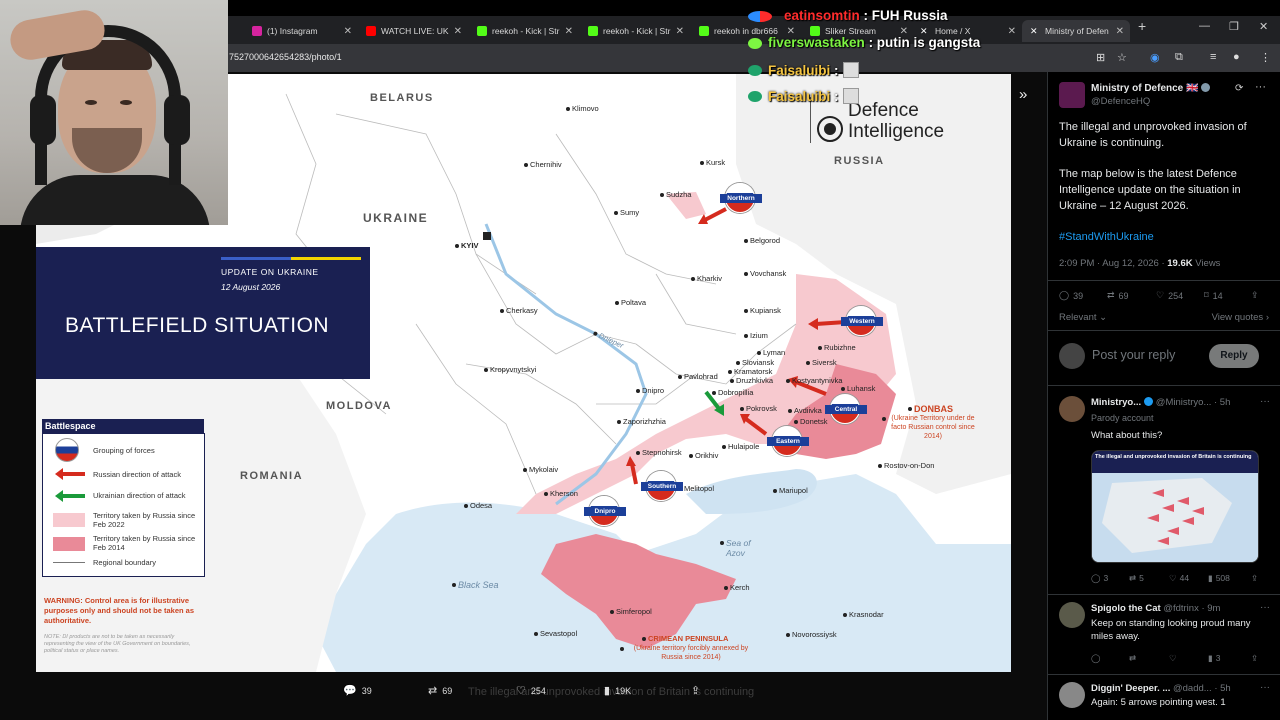 The image size is (1280, 720). Describe the element at coordinates (1239, 88) in the screenshot. I see `grok-icon: ⟳` at that location.